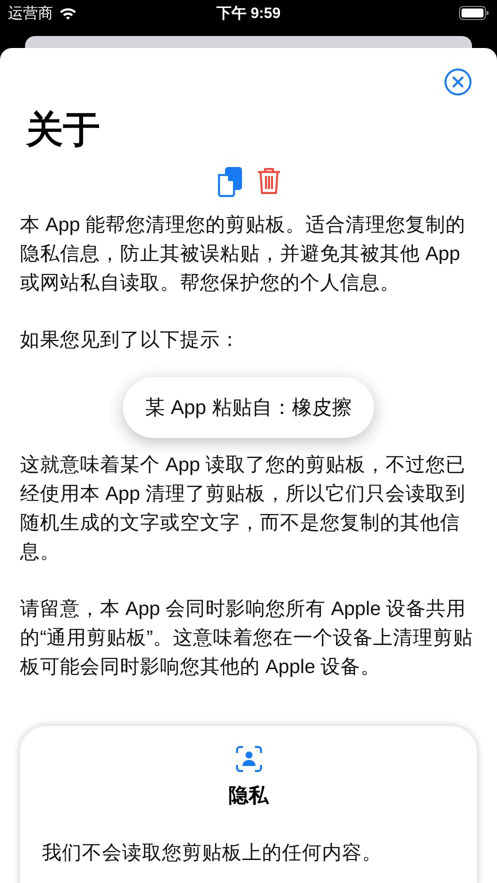 This screenshot has width=497, height=883. I want to click on carrier-label: 运营商, so click(30, 13).